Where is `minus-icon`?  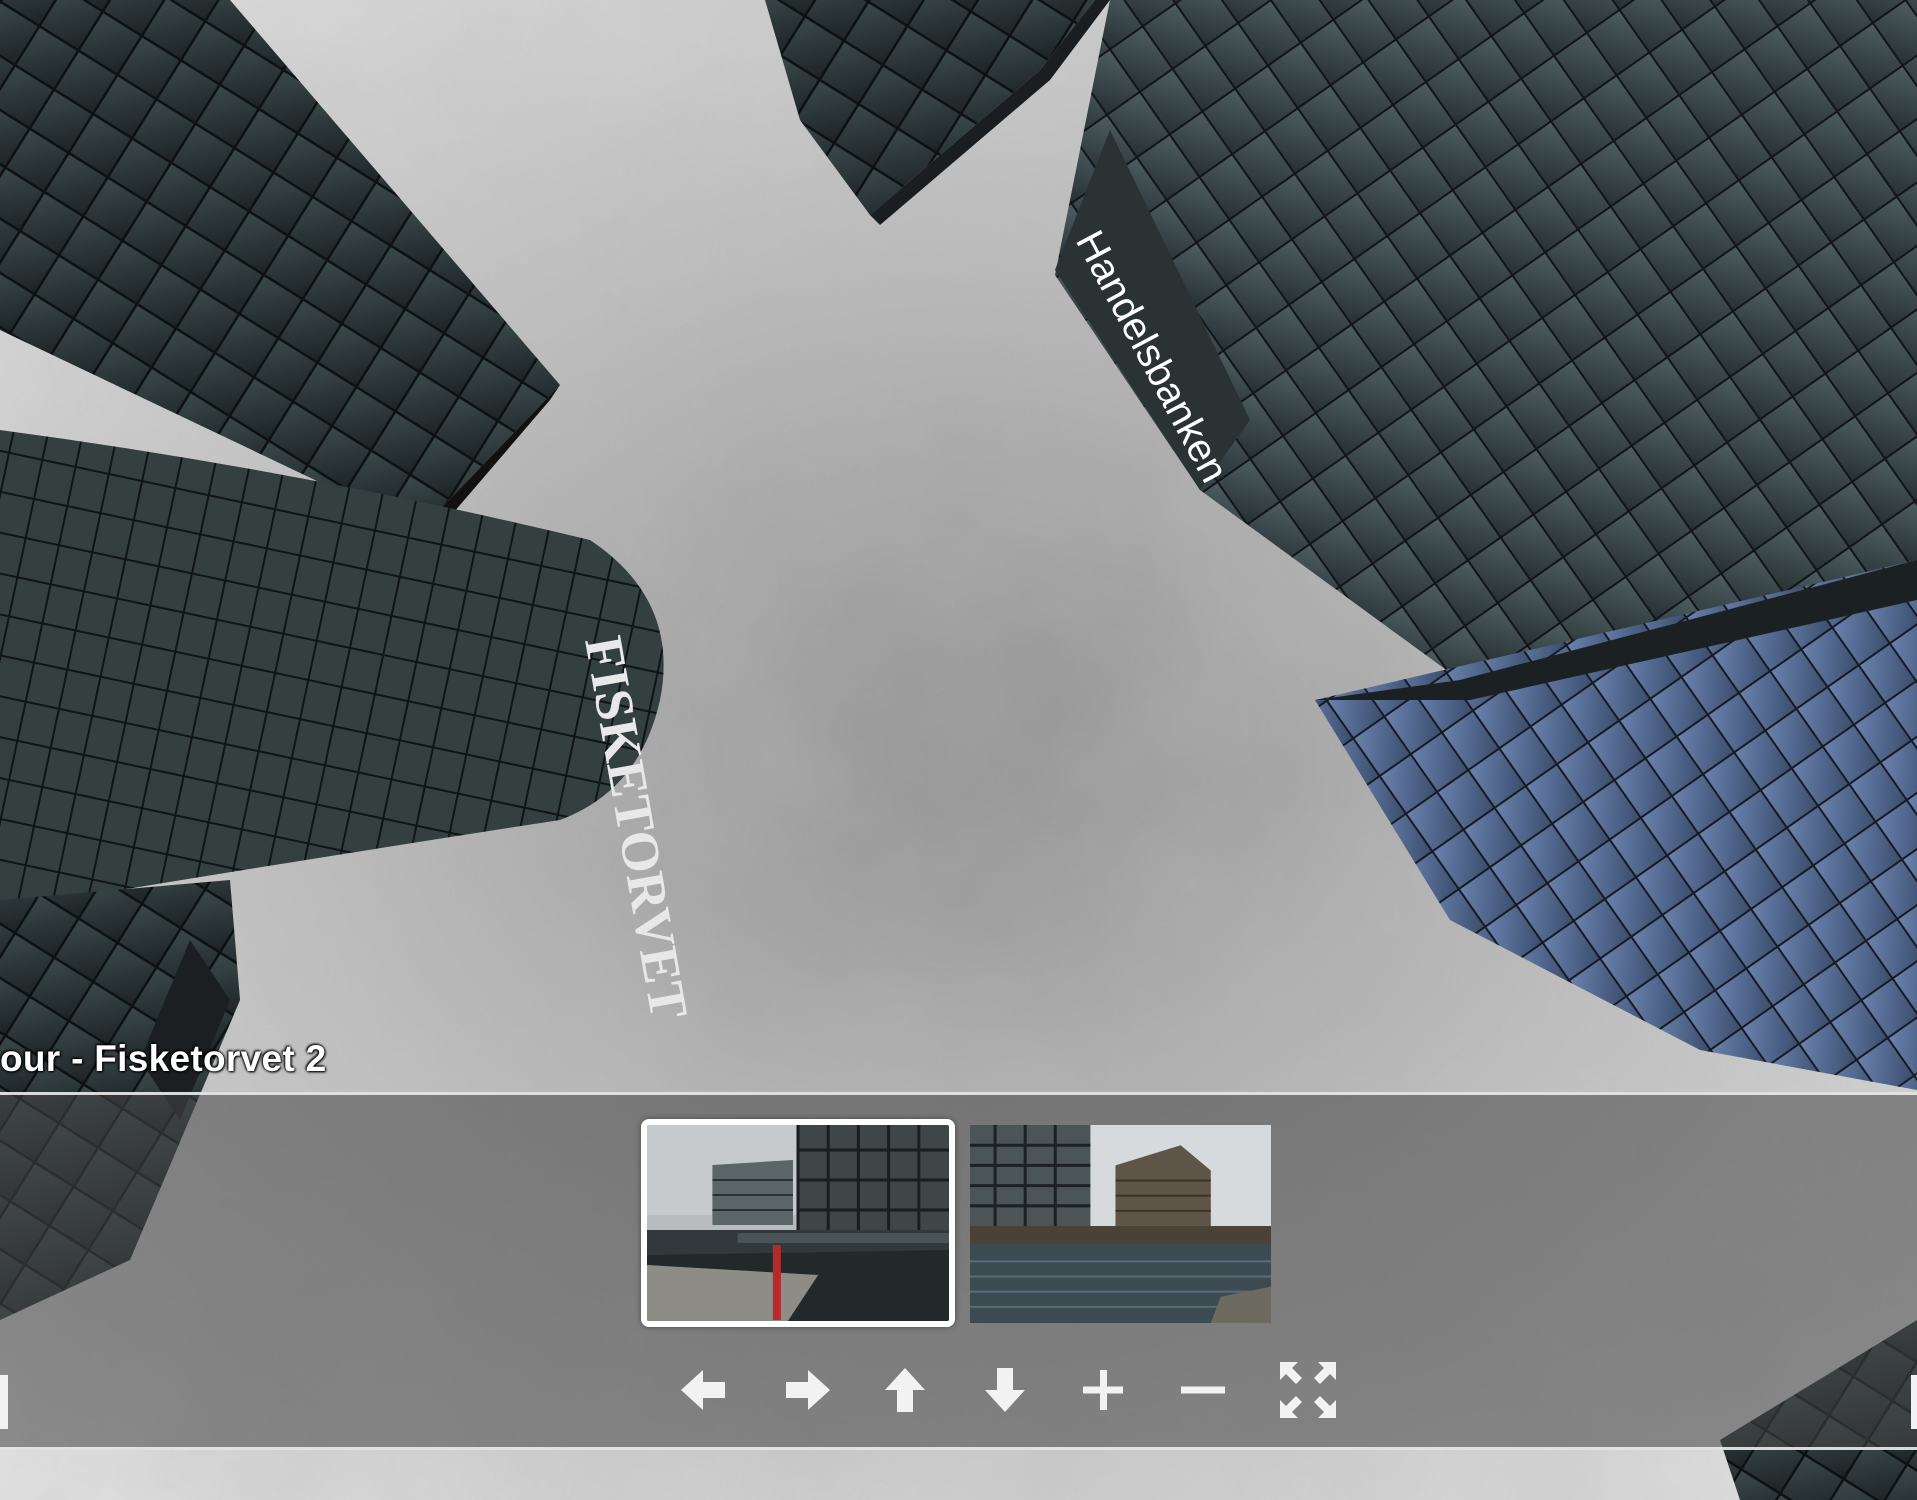 minus-icon is located at coordinates (1203, 1390).